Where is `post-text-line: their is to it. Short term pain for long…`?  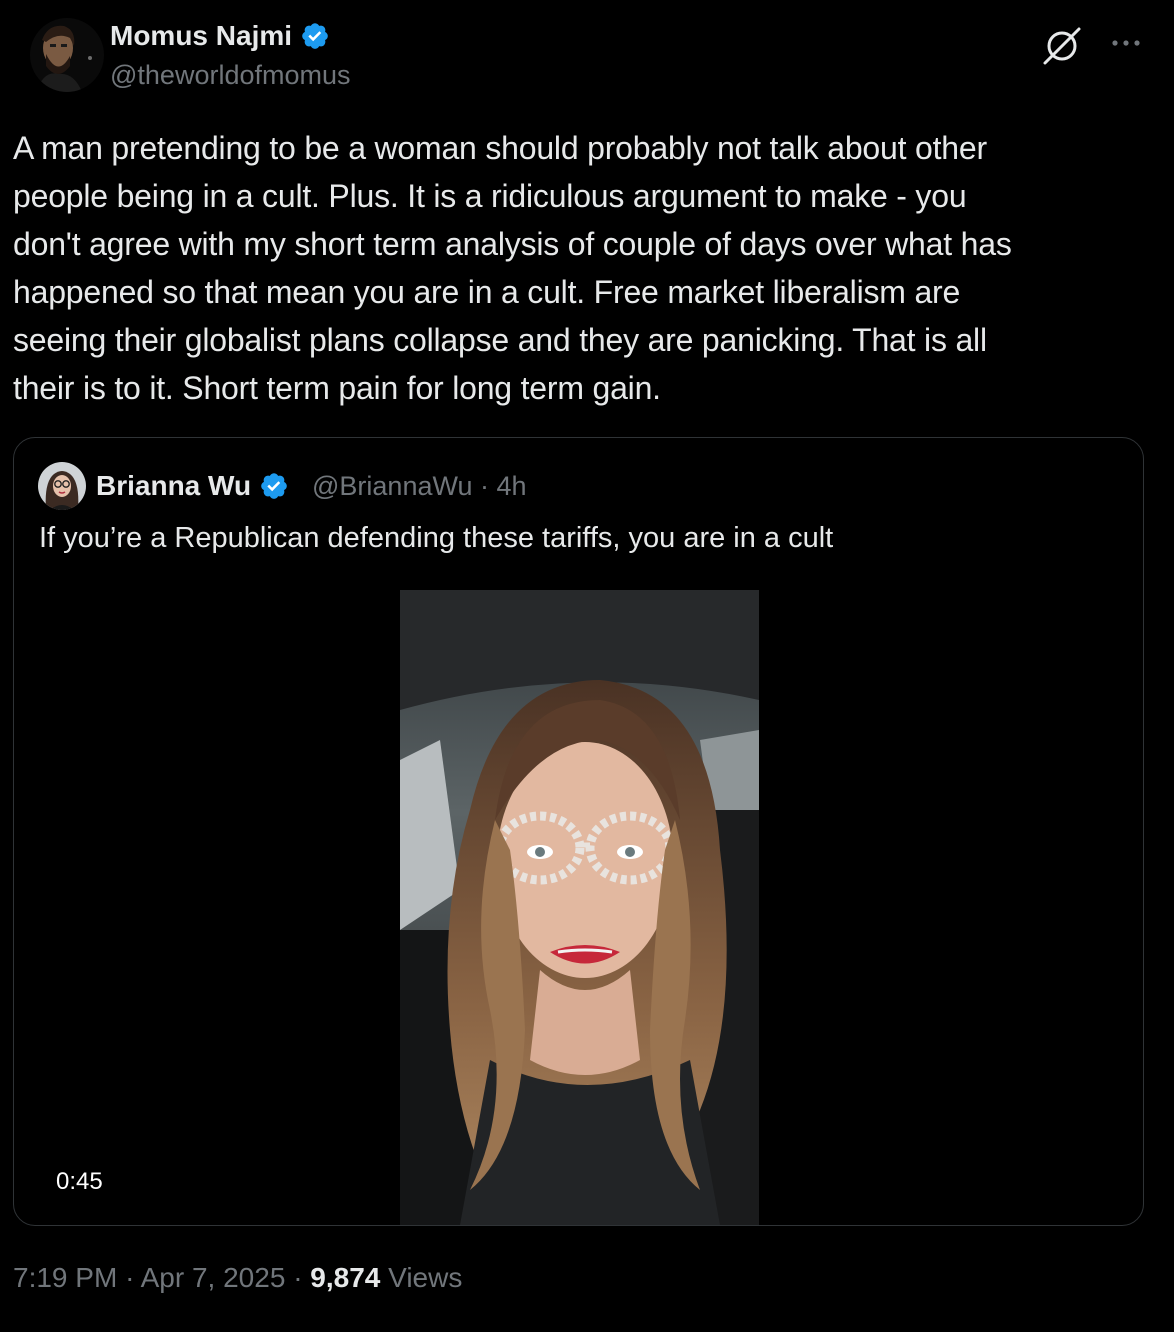
post-text-line: their is to it. Short term pain for long… is located at coordinates (337, 388).